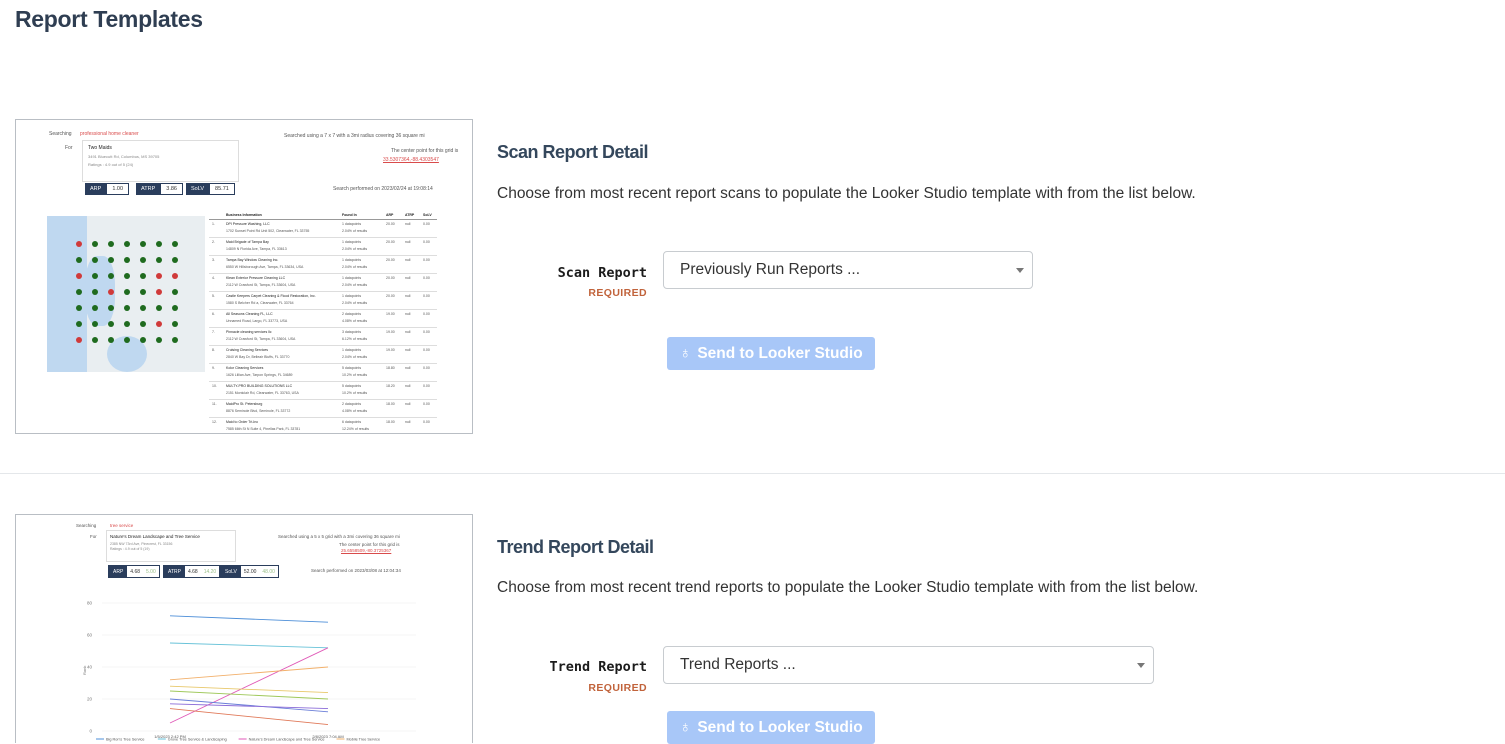 The width and height of the screenshot is (1505, 744). I want to click on section-divider, so click(752, 473).